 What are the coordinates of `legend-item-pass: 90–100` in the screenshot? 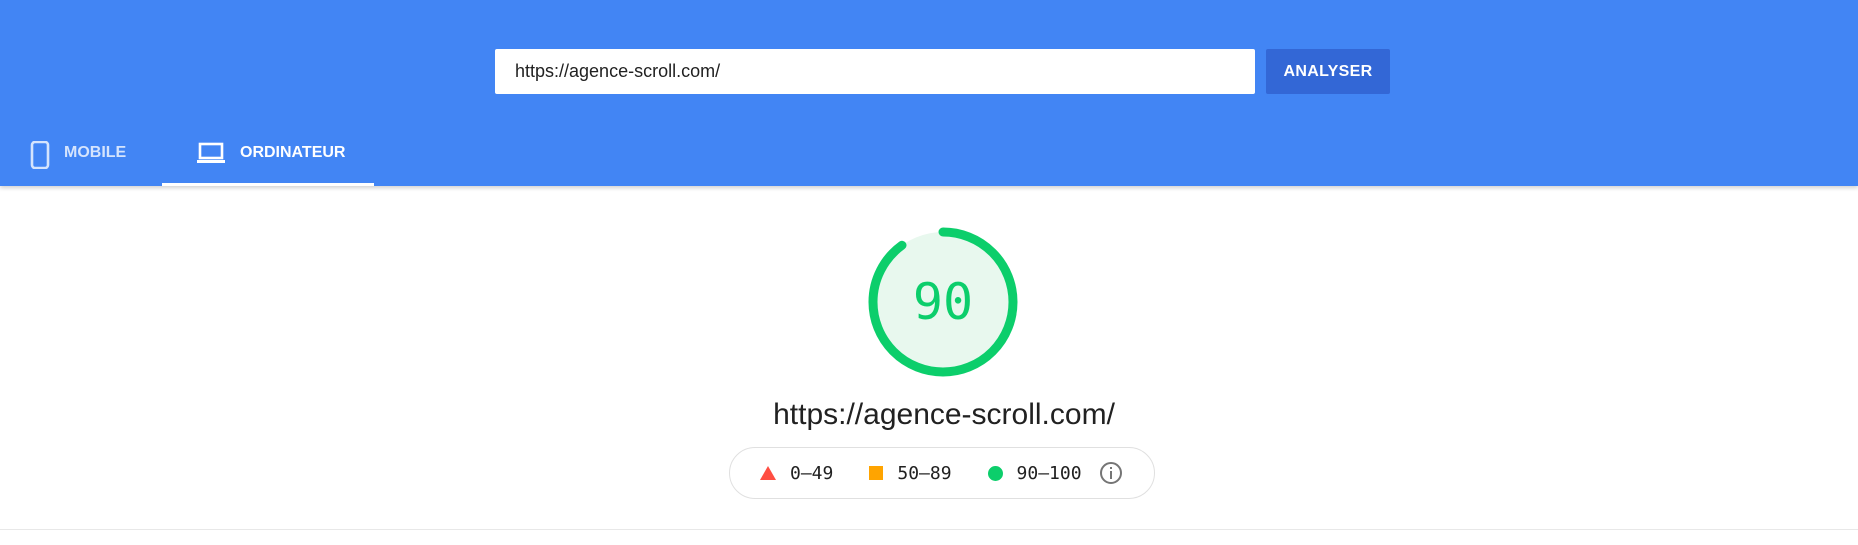 It's located at (1034, 473).